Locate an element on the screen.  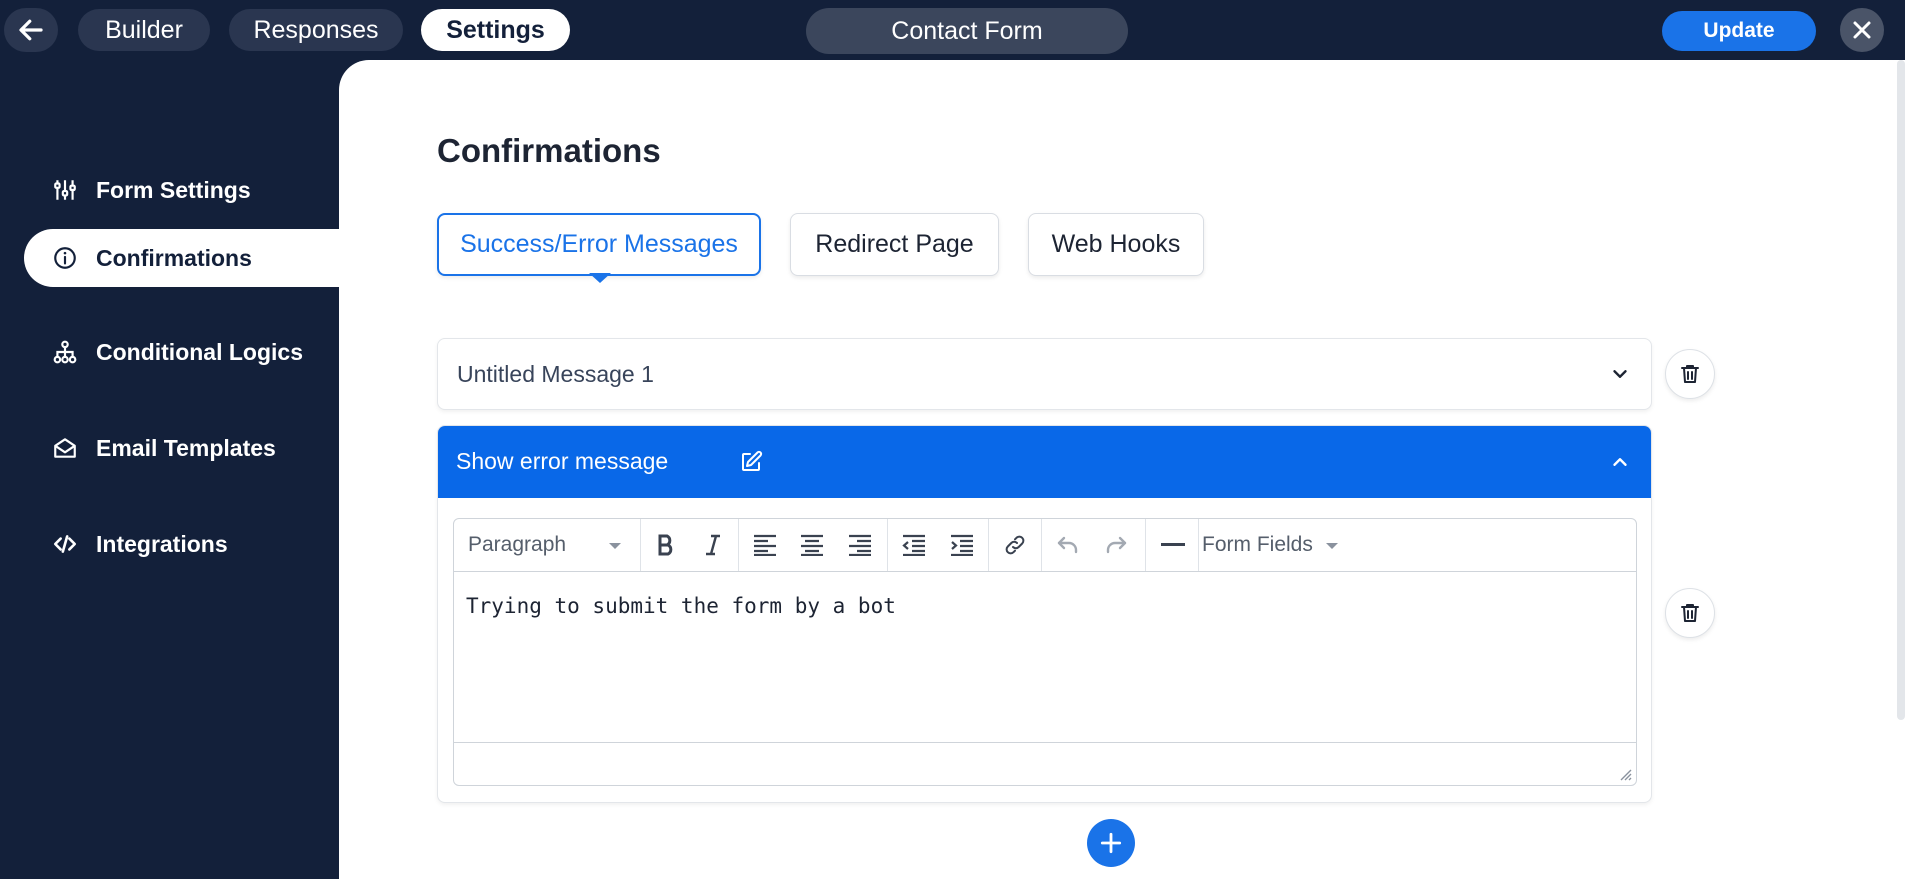
link-icon is located at coordinates (1015, 545).